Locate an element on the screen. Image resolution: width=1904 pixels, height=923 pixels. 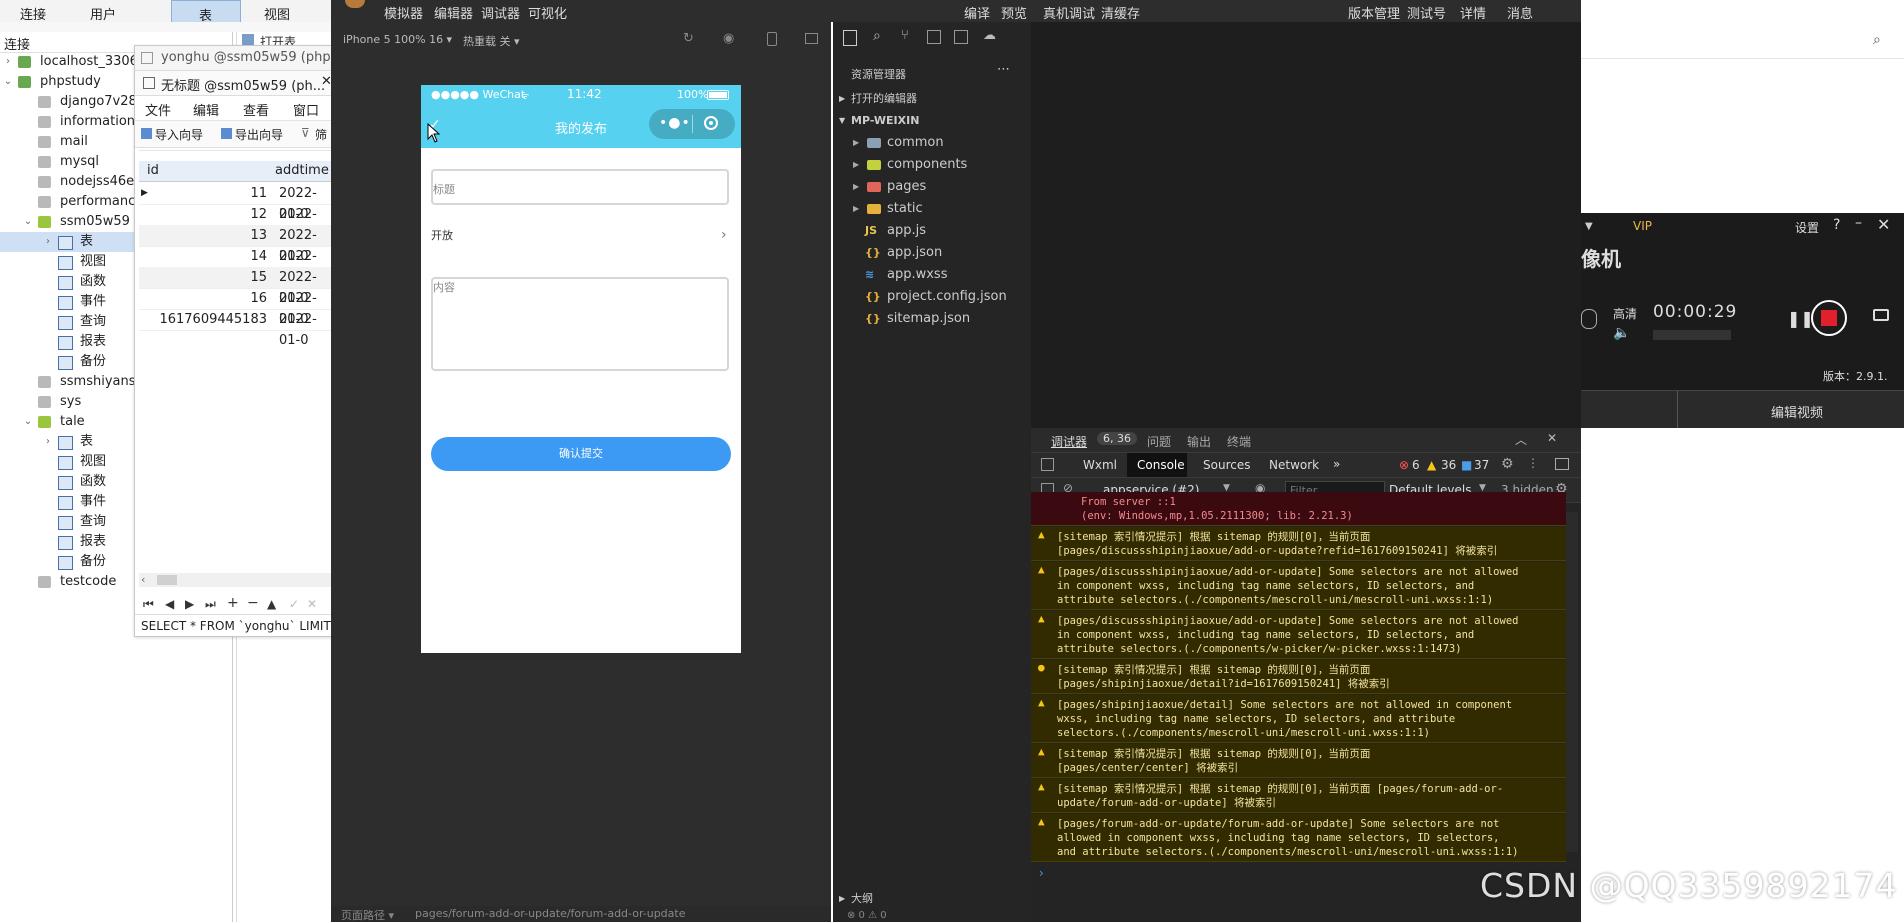
scroll-thumb is located at coordinates (167, 580).